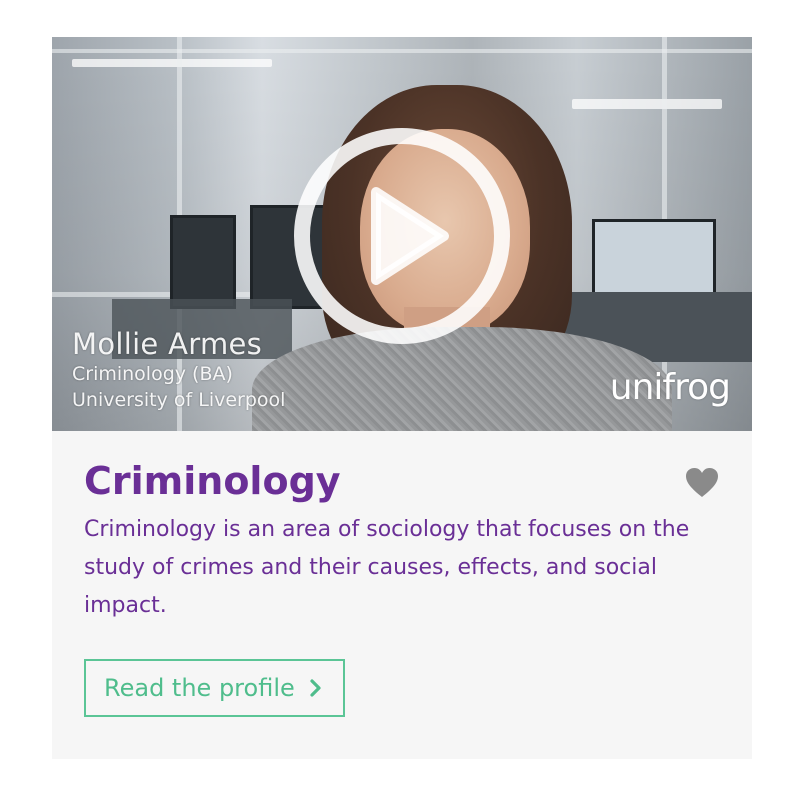  Describe the element at coordinates (152, 374) in the screenshot. I see `speaker-course: Criminology (BA)` at that location.